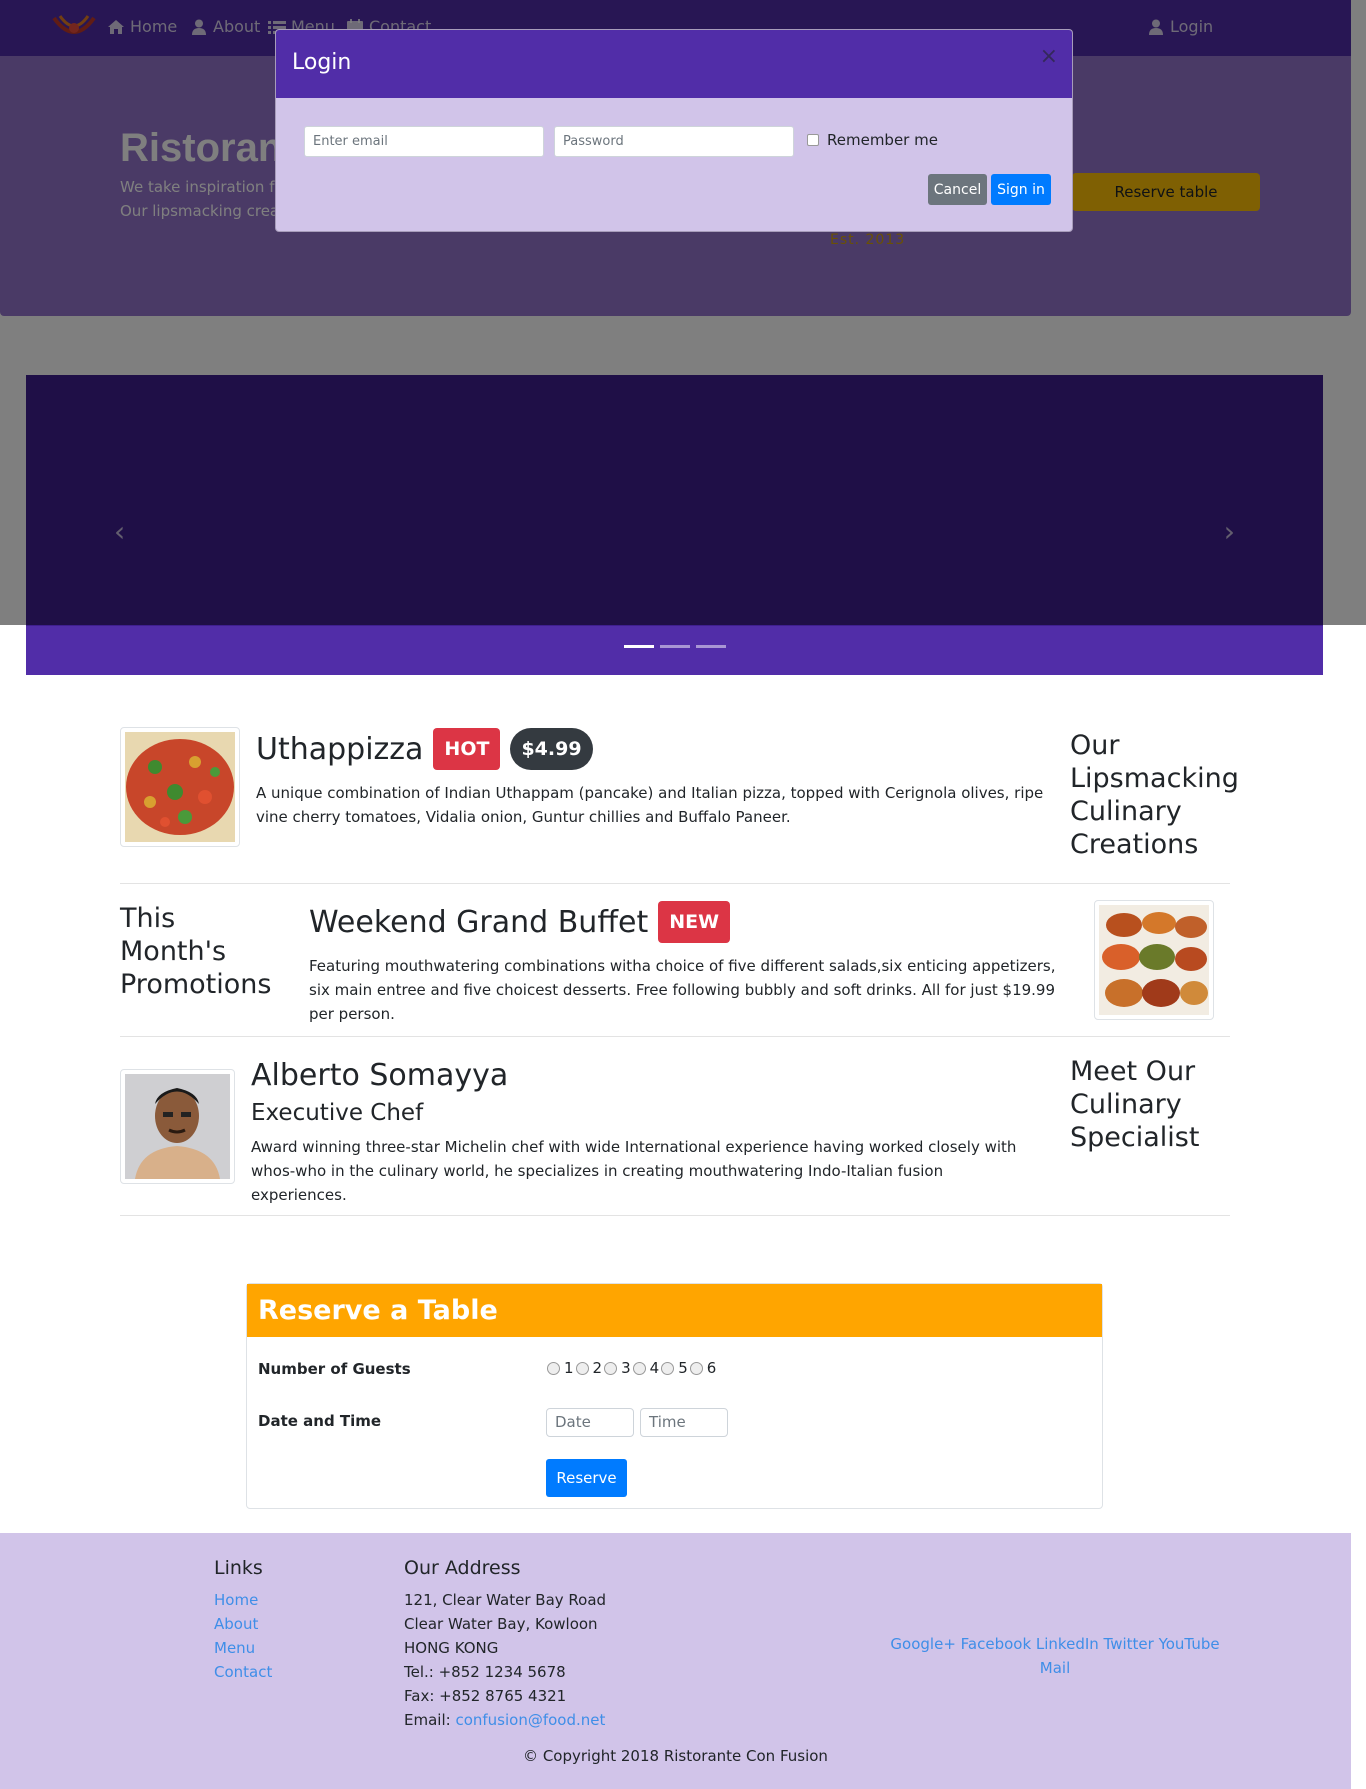  Describe the element at coordinates (234, 1648) in the screenshot. I see `footer-link-menu: Menu` at that location.